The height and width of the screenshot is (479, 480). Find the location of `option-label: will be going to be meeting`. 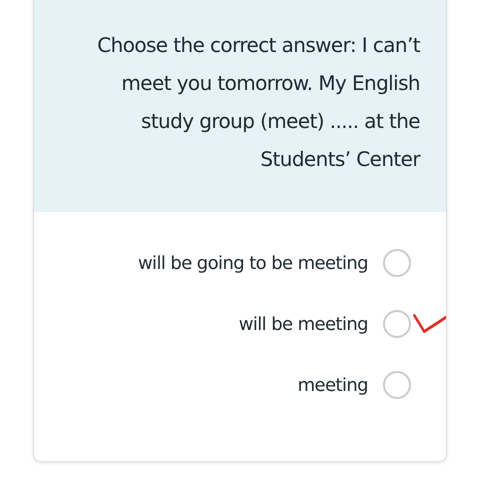

option-label: will be going to be meeting is located at coordinates (253, 263).